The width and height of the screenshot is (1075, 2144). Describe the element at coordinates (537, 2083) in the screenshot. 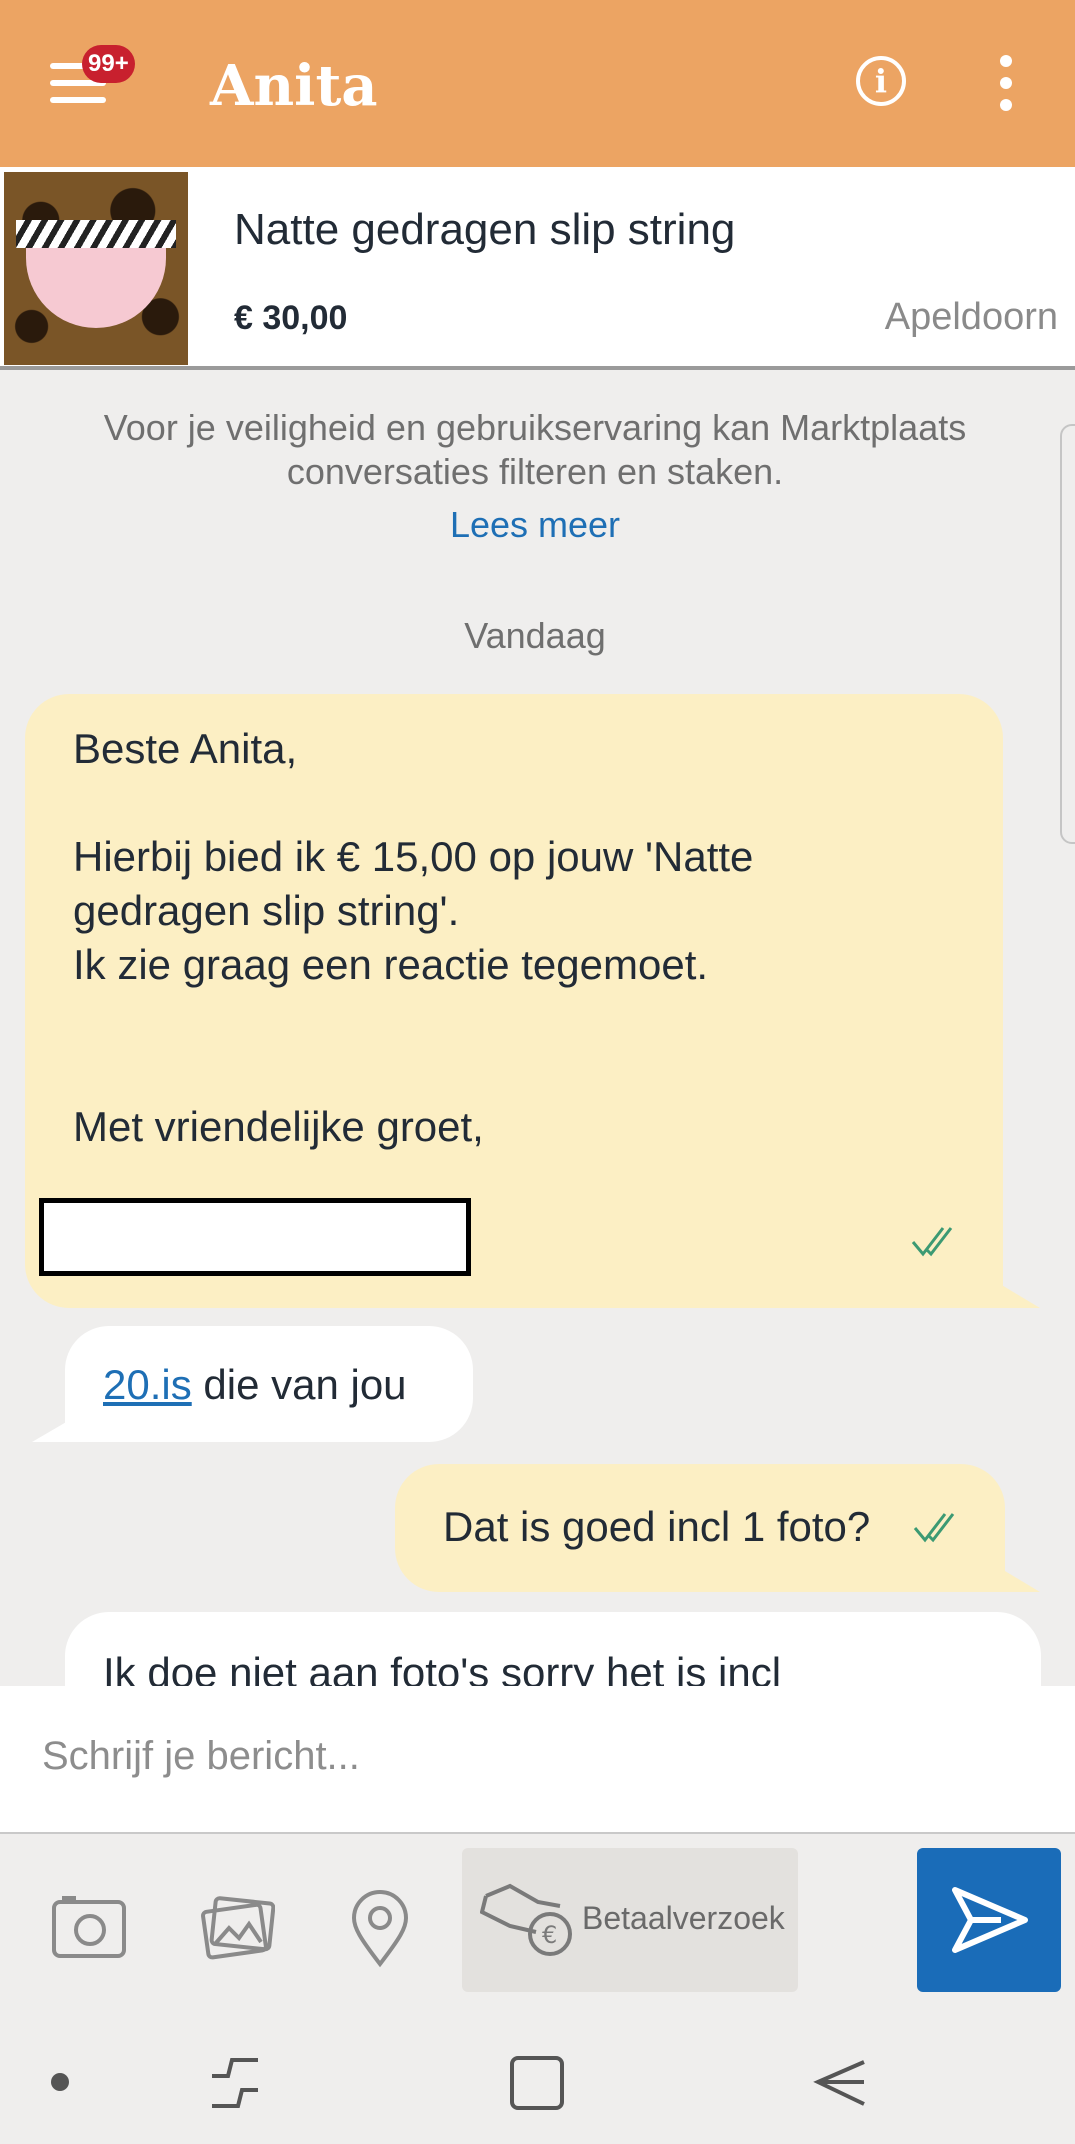

I see `home-icon` at that location.